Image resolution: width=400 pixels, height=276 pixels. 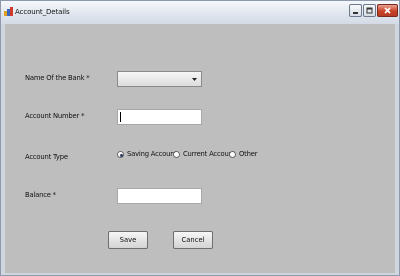 I want to click on bank-name-combobox, so click(x=159, y=79).